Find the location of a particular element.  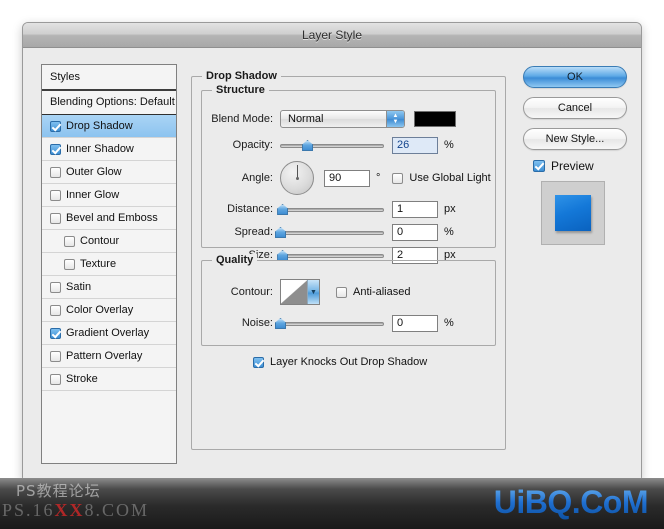

ok-button: OK is located at coordinates (575, 77).